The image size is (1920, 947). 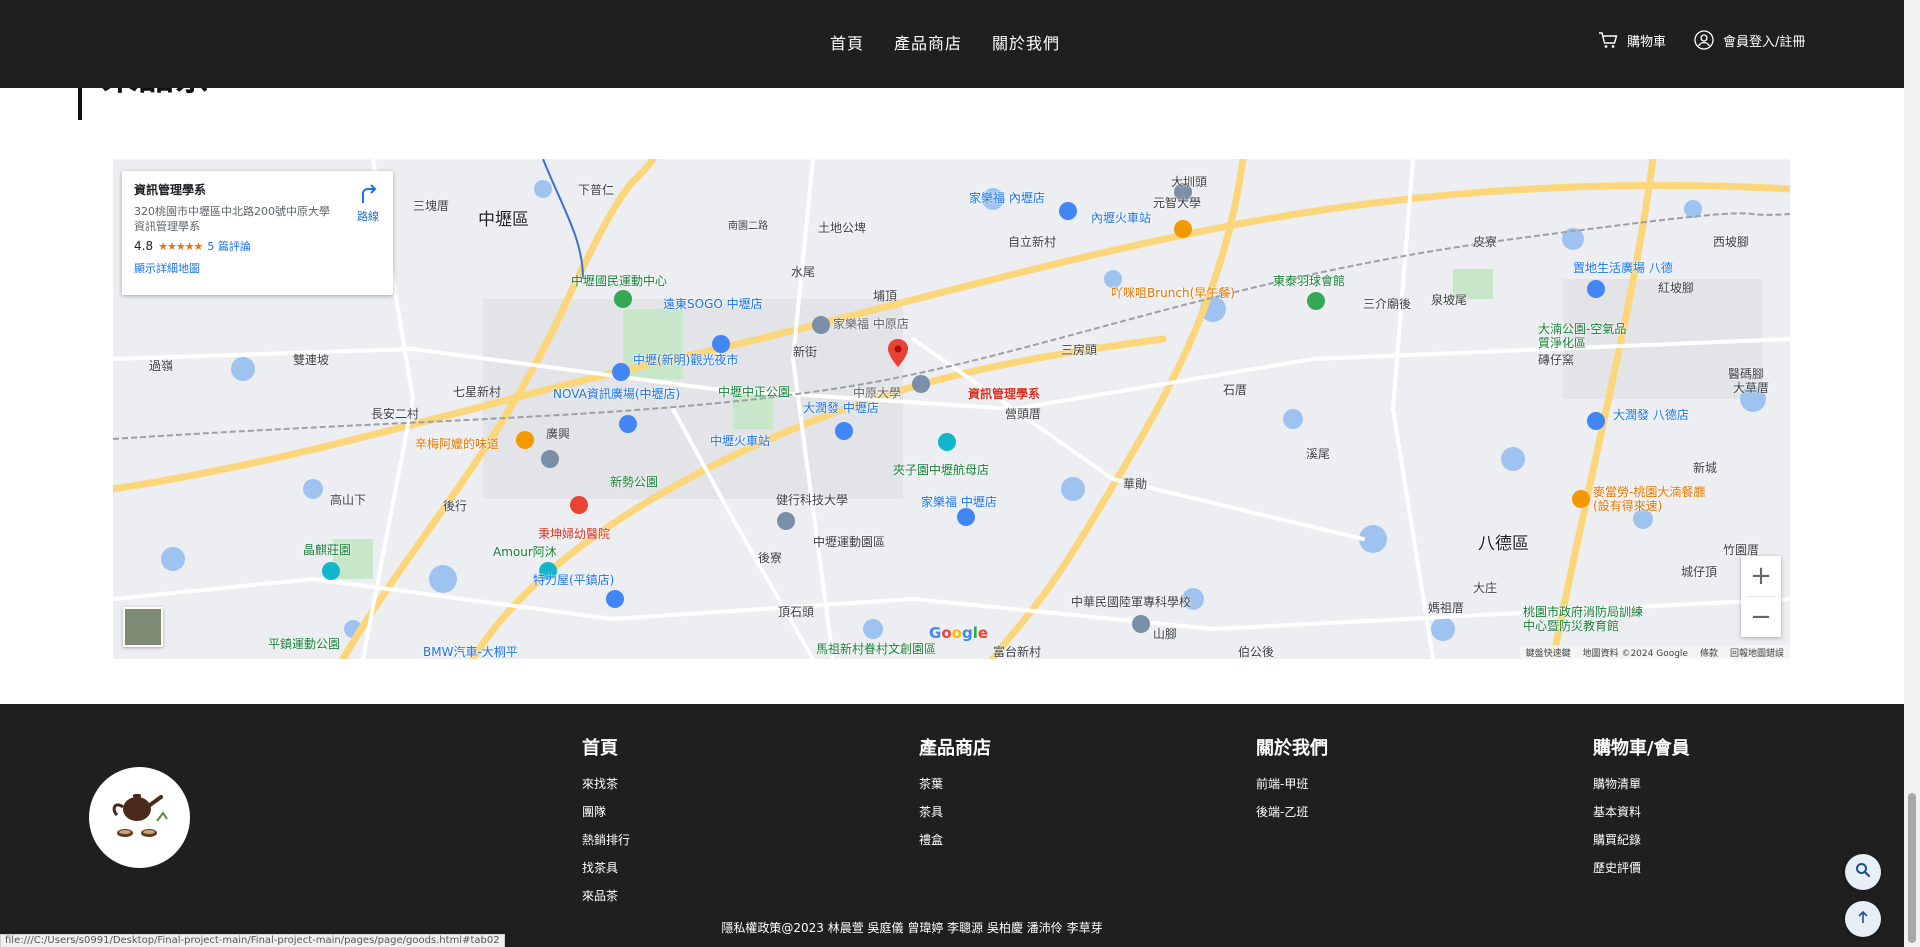 I want to click on place-label: 廣興, so click(x=558, y=434).